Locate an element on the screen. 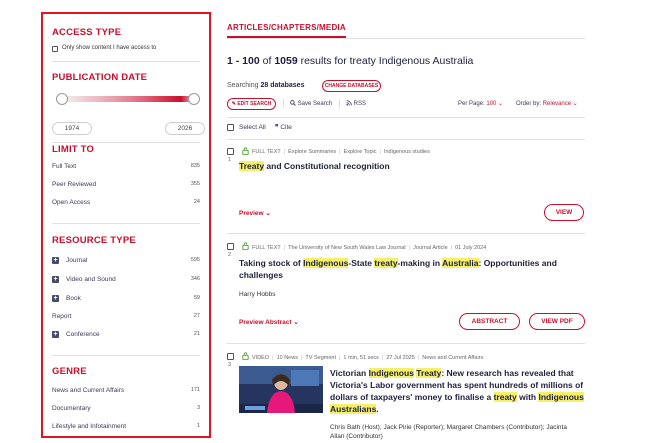  result-index: 2 is located at coordinates (230, 255).